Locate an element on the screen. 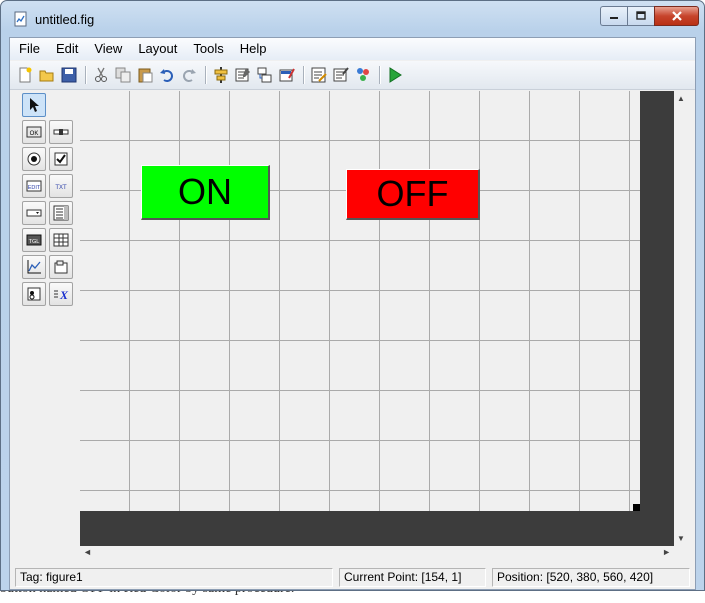 The height and width of the screenshot is (603, 705). table-tool is located at coordinates (61, 240).